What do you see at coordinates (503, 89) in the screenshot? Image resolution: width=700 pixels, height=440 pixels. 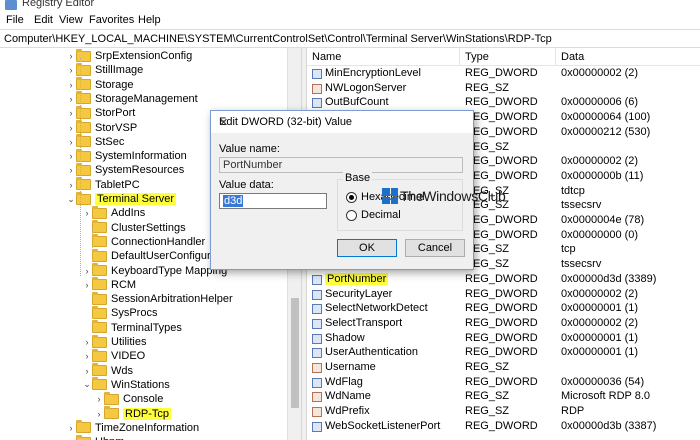 I see `value-row: NWLogonServer REG_SZ` at bounding box center [503, 89].